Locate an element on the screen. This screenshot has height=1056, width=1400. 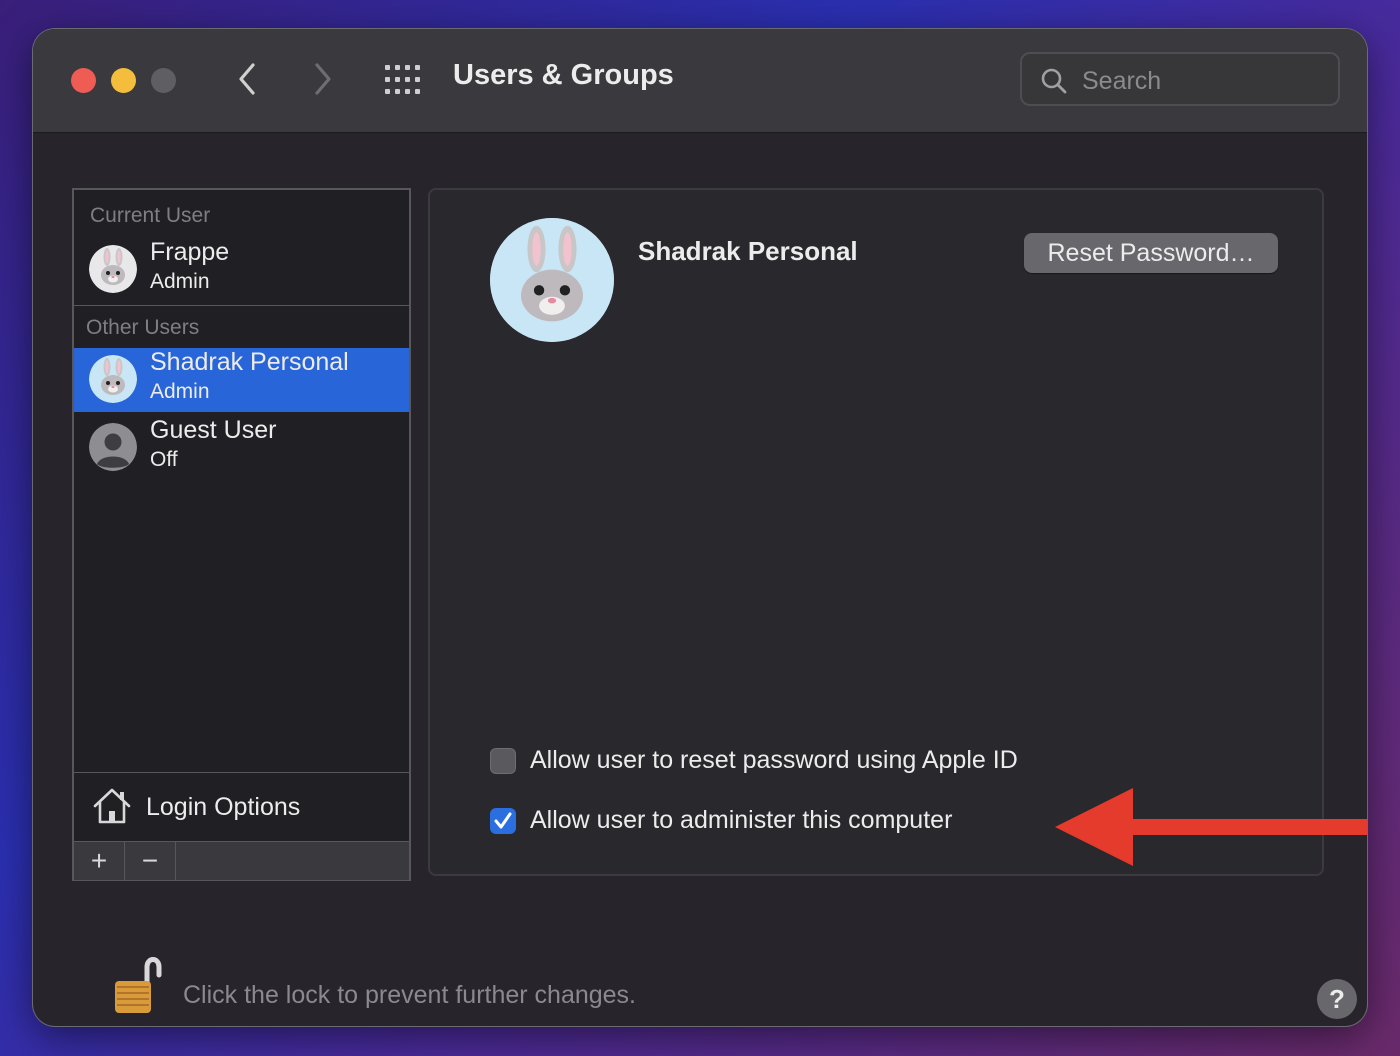
minimize-window-button is located at coordinates (123, 80).